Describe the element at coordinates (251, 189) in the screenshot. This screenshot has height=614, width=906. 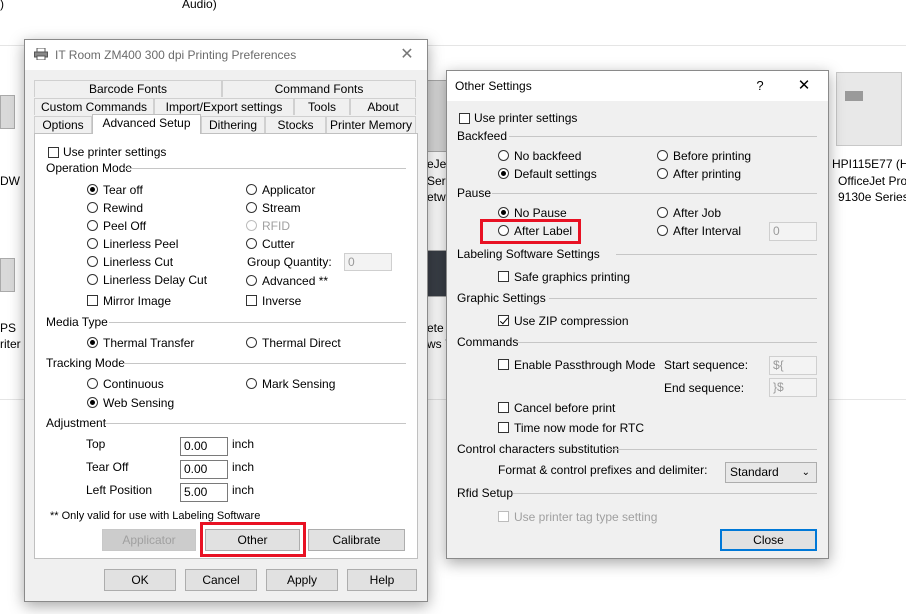
I see `applicator-radio` at that location.